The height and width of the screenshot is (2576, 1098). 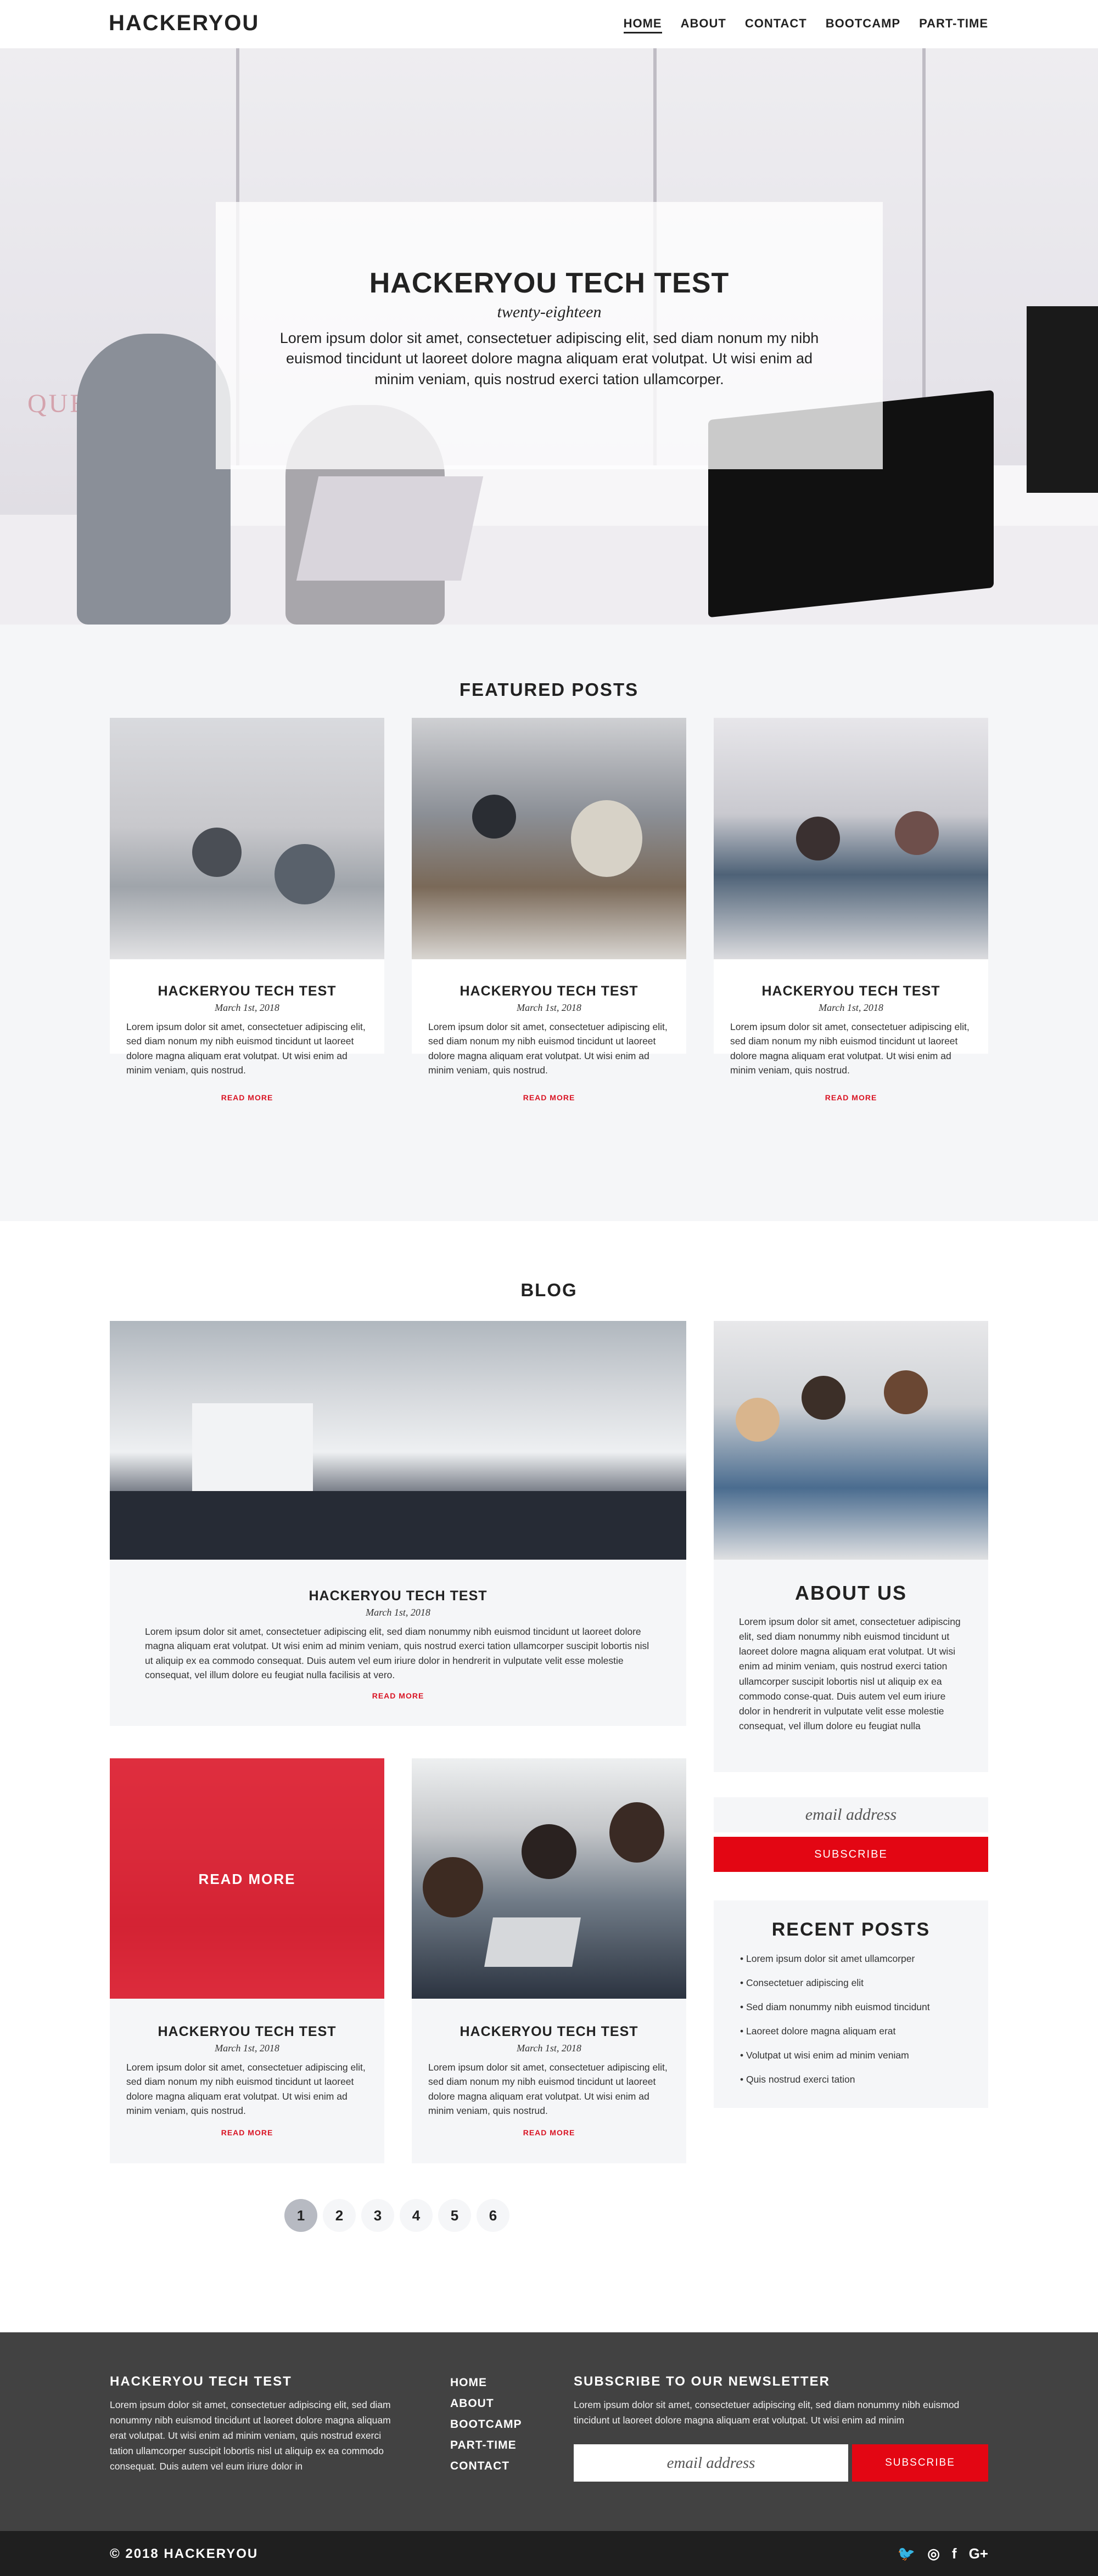 What do you see at coordinates (954, 2553) in the screenshot?
I see `facebook-icon: f` at bounding box center [954, 2553].